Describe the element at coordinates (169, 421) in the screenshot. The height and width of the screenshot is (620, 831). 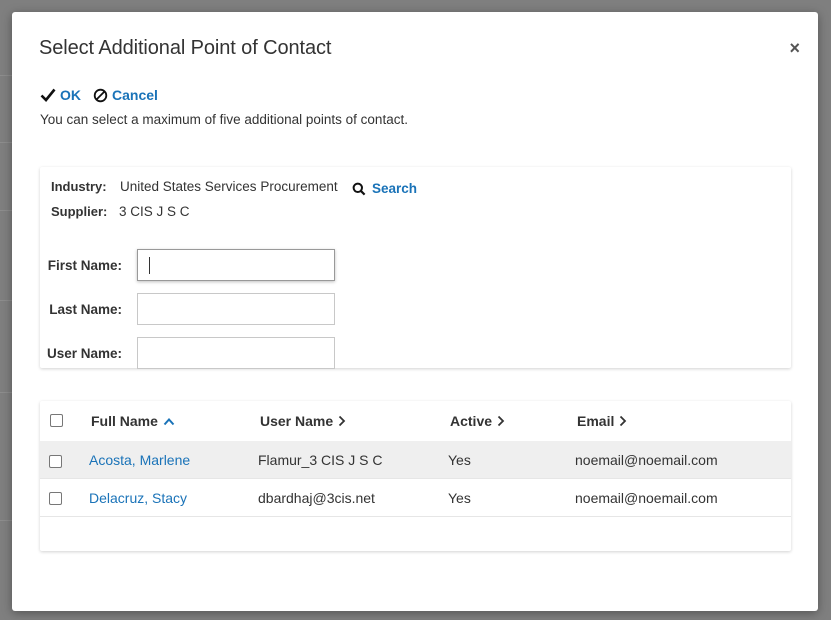
I see `chevron-up-icon` at that location.